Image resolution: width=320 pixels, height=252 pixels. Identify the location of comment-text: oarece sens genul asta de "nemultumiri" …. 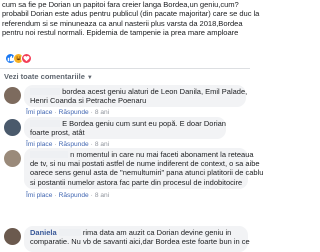
(147, 173).